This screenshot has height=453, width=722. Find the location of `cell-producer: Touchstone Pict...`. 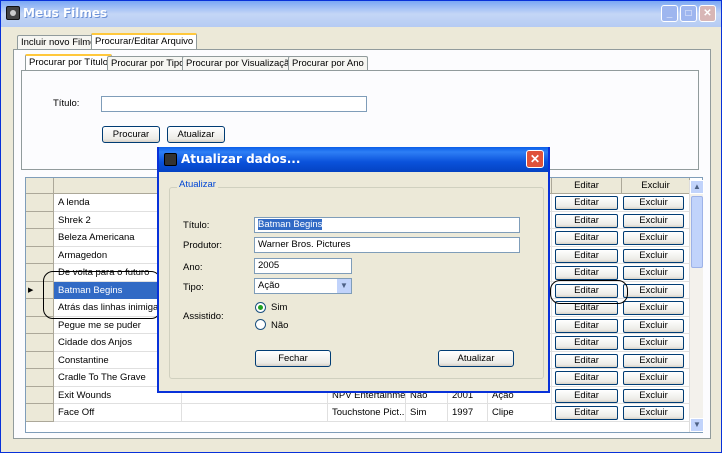

cell-producer: Touchstone Pict... is located at coordinates (367, 413).